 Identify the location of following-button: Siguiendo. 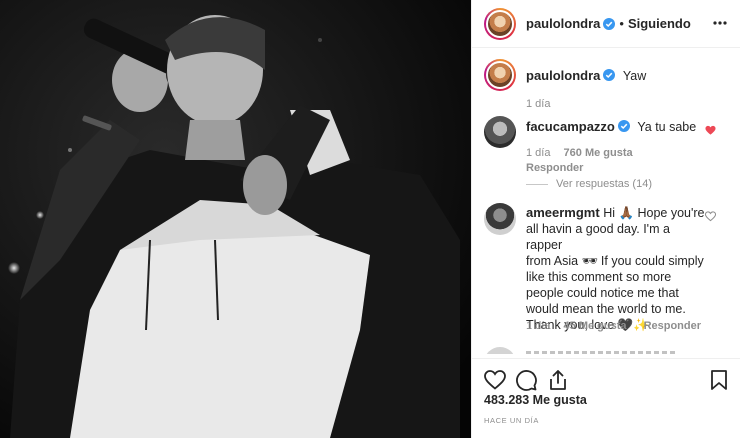
(659, 23).